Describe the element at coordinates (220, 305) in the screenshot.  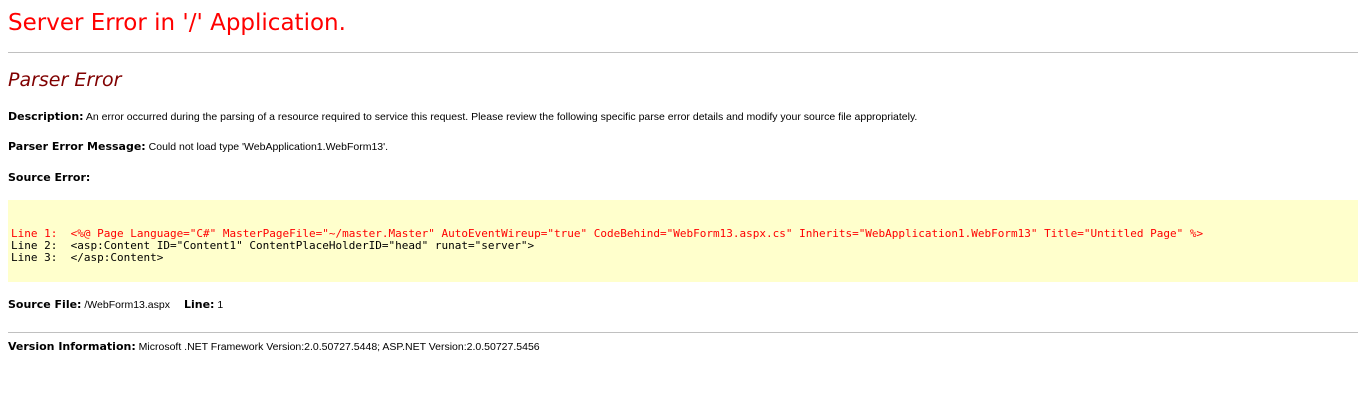
I see `source-line-value: 1` at that location.